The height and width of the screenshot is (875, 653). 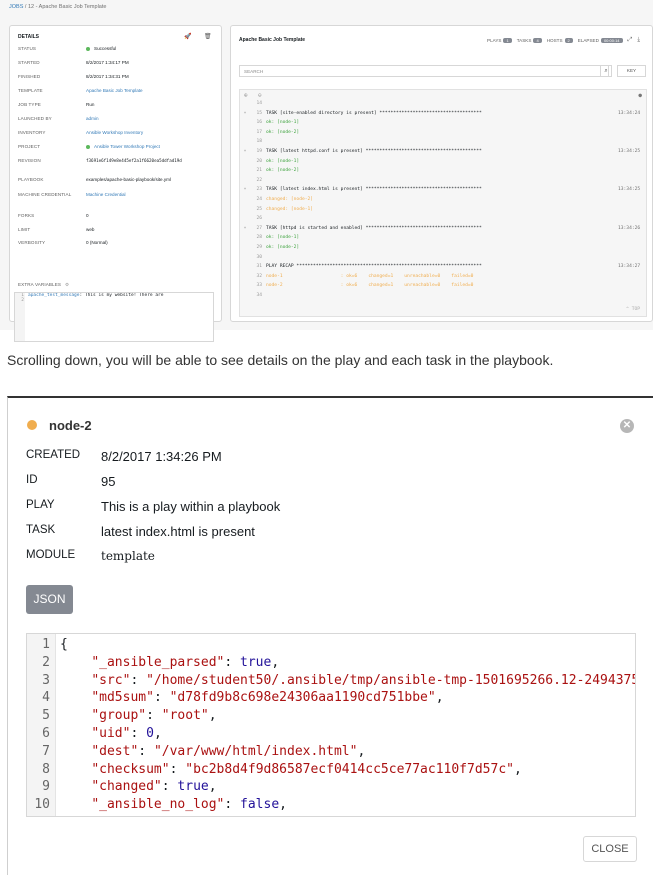 I want to click on detail-value: f3691e6f149e8e445ef2a1f6620ea5ddfad19d, so click(x=134, y=160).